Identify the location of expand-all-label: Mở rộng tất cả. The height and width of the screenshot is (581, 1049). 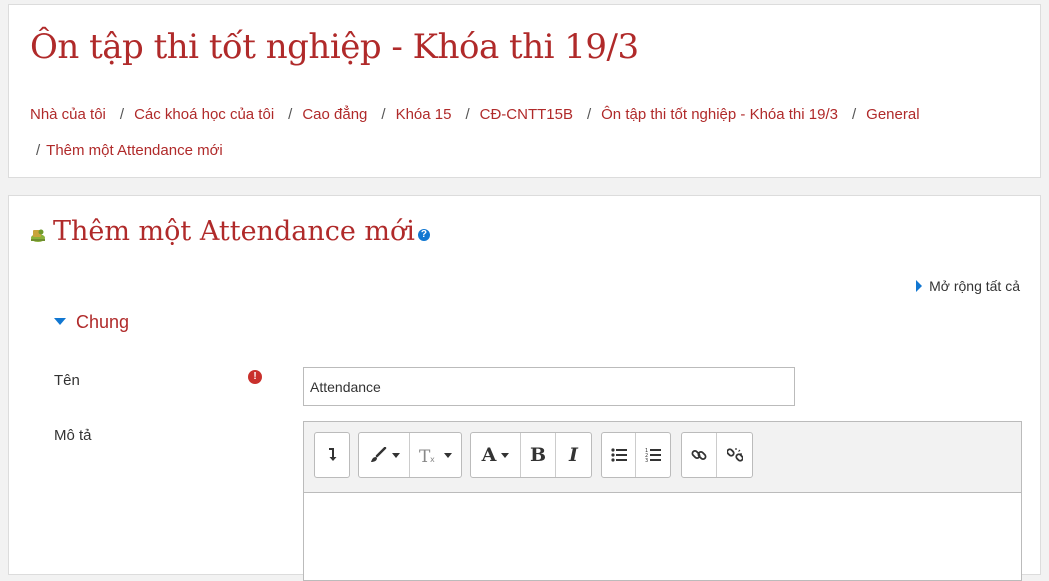
(974, 286).